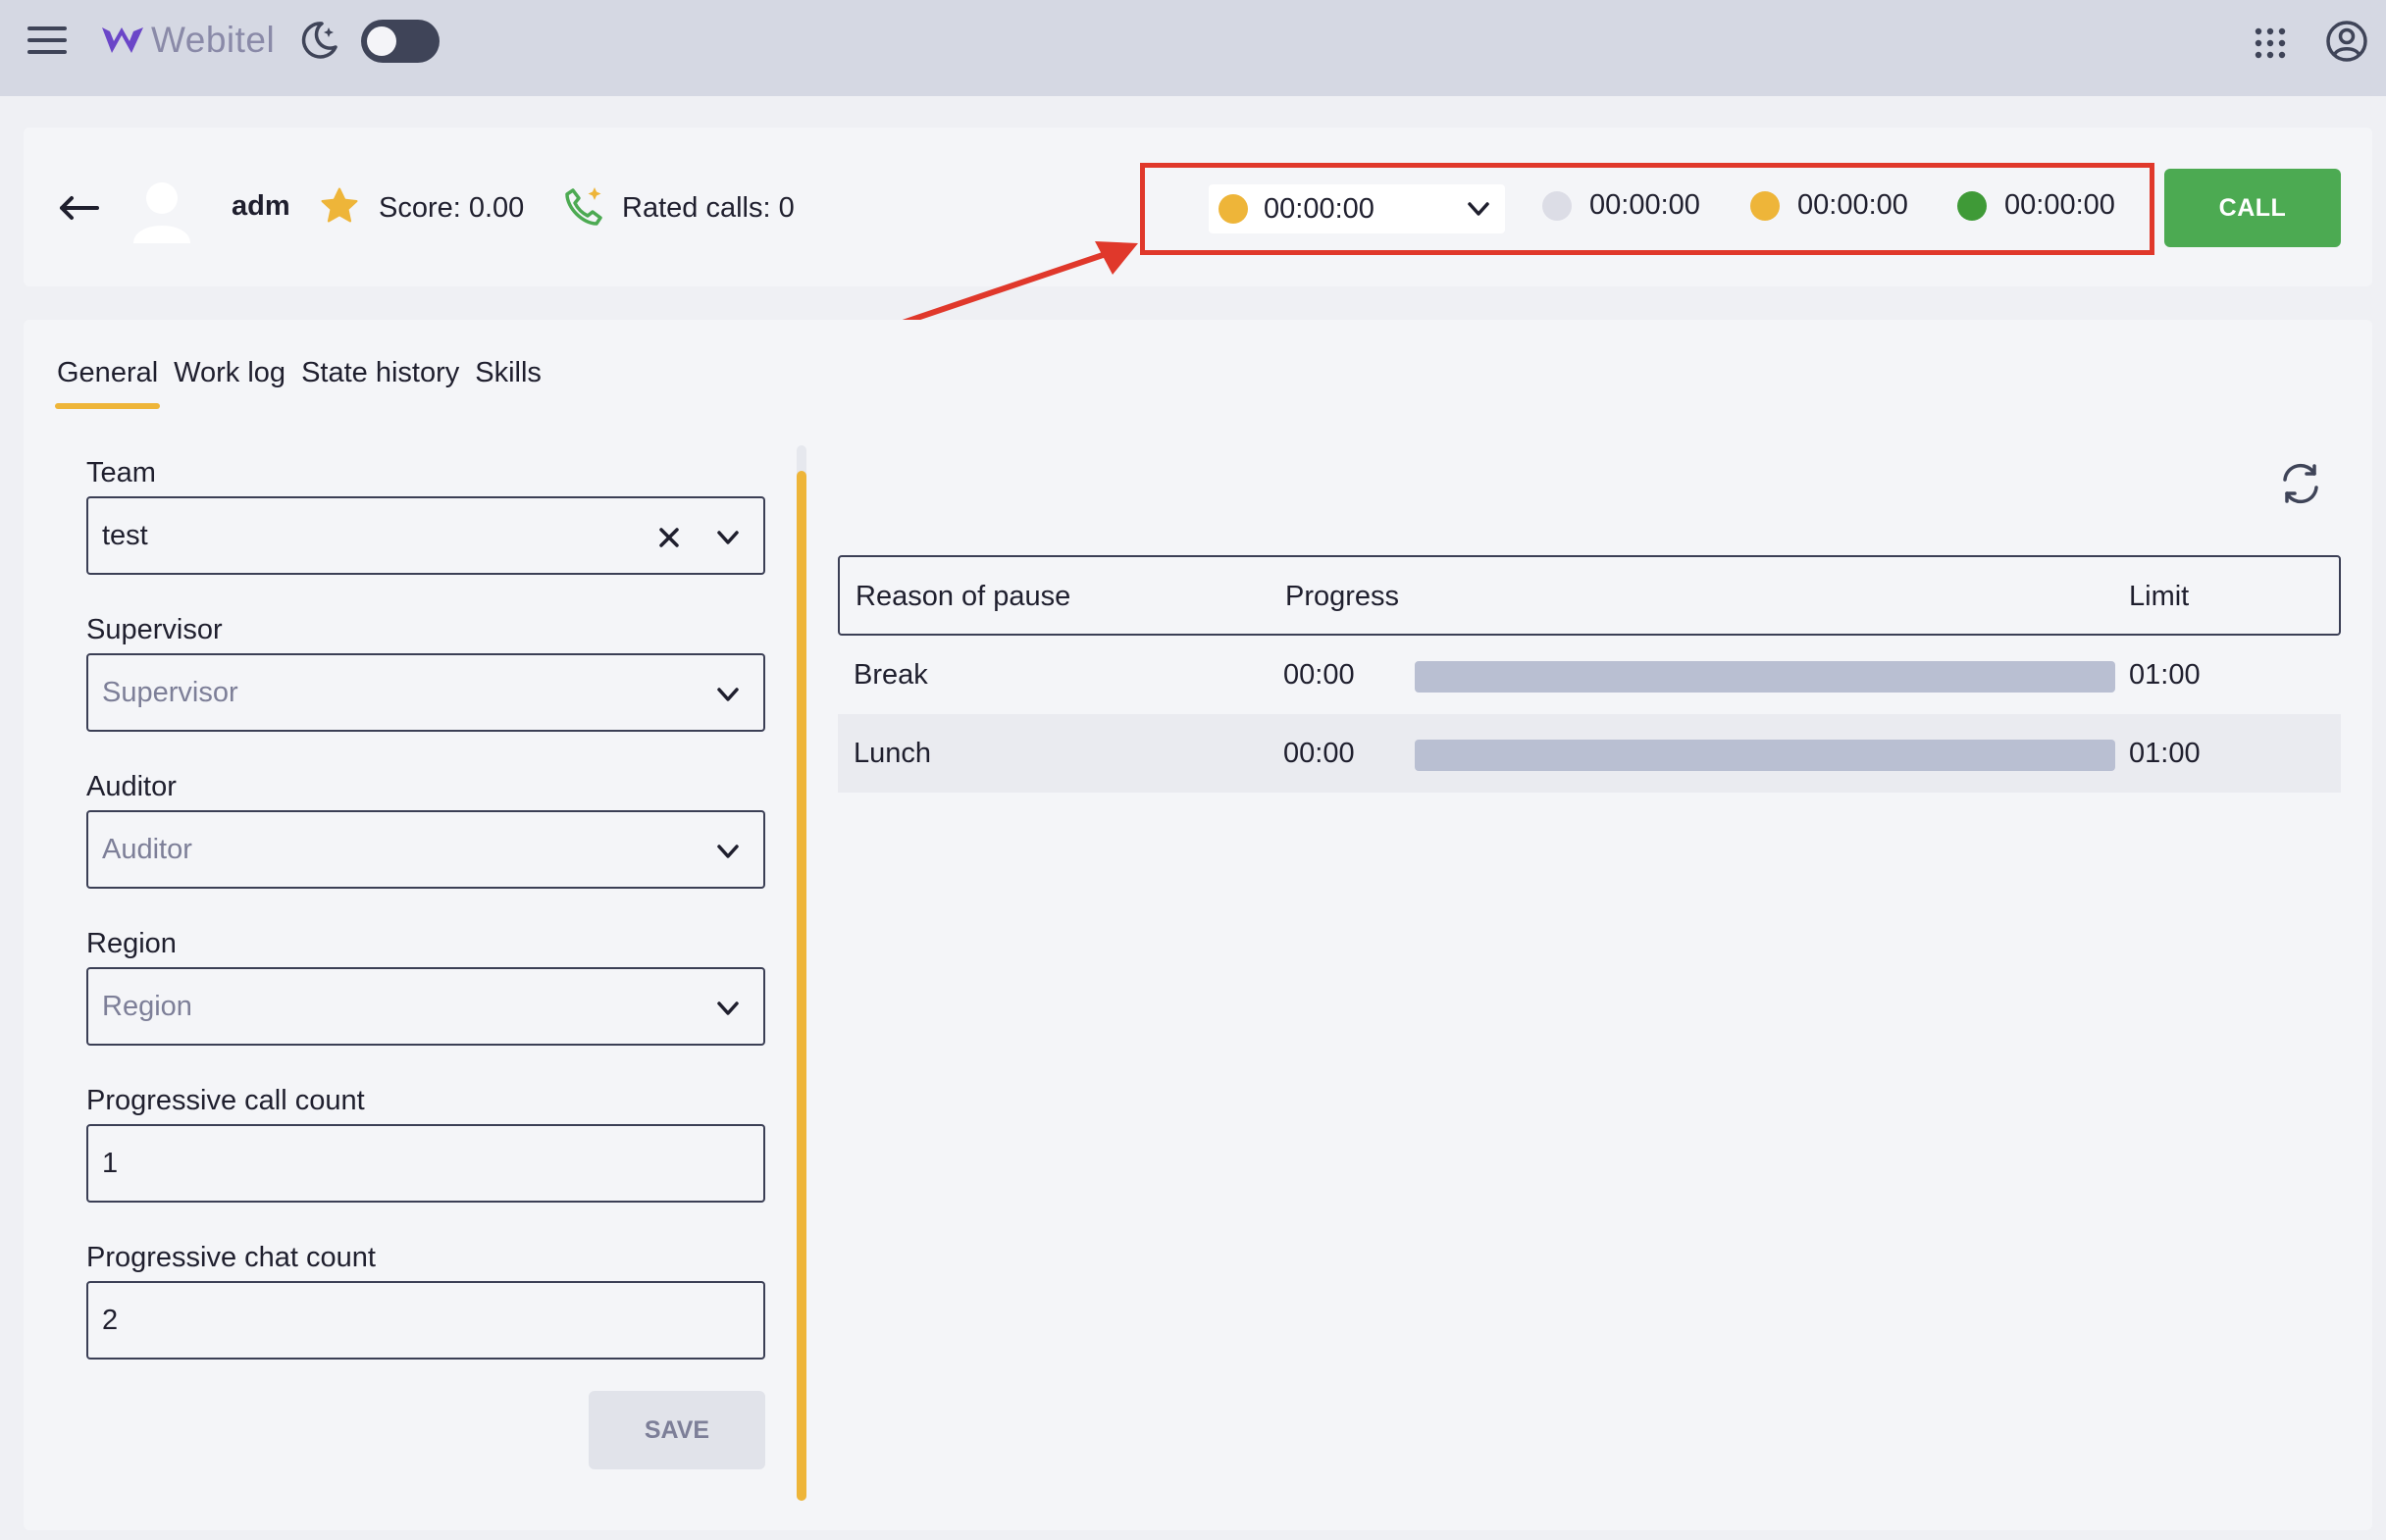  Describe the element at coordinates (891, 675) in the screenshot. I see `row-reason: Break` at that location.